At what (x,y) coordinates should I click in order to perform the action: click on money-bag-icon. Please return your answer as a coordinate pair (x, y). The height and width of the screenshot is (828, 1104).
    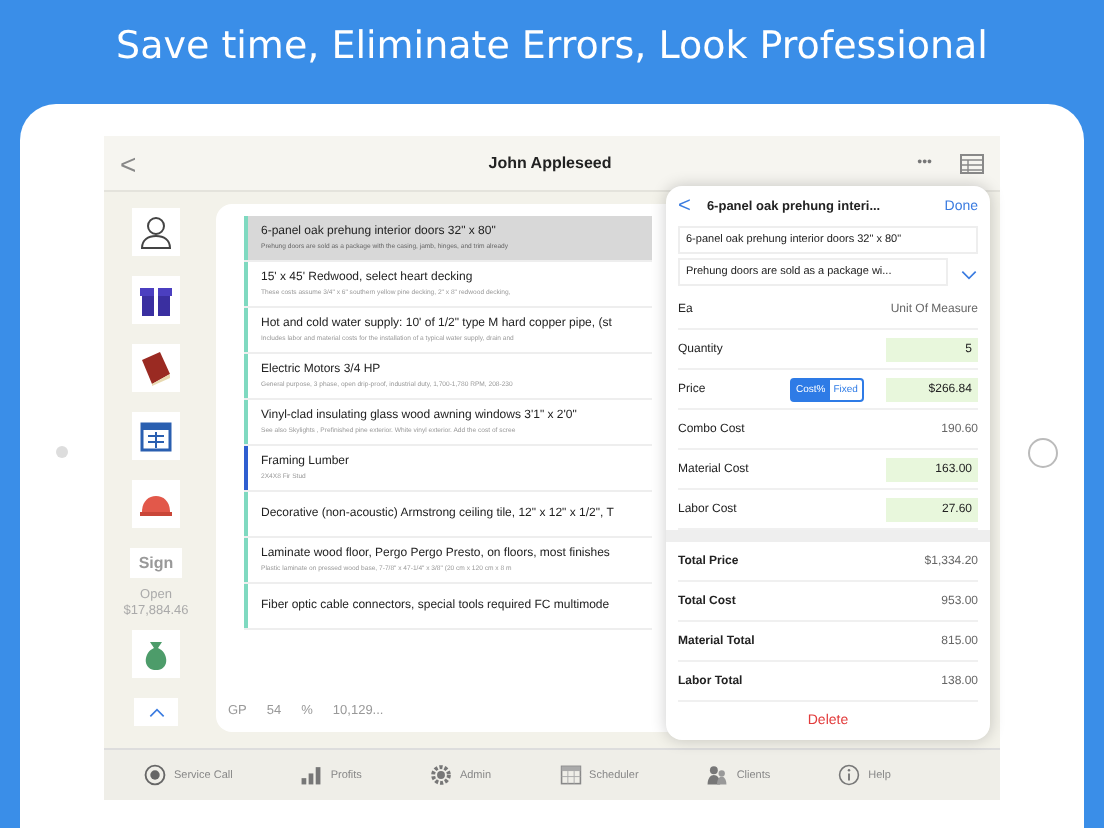
    Looking at the image, I should click on (156, 654).